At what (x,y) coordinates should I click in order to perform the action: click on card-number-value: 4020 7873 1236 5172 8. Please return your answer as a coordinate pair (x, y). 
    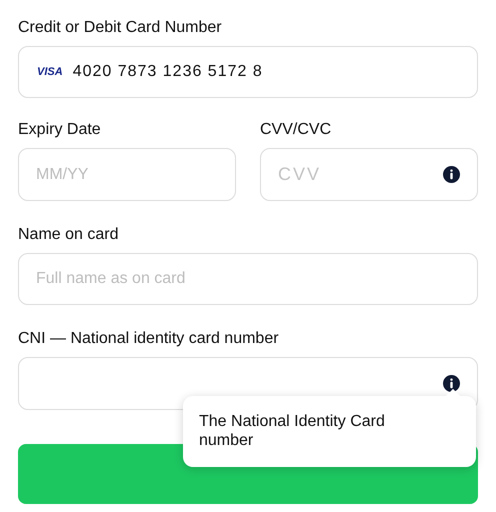
    Looking at the image, I should click on (265, 72).